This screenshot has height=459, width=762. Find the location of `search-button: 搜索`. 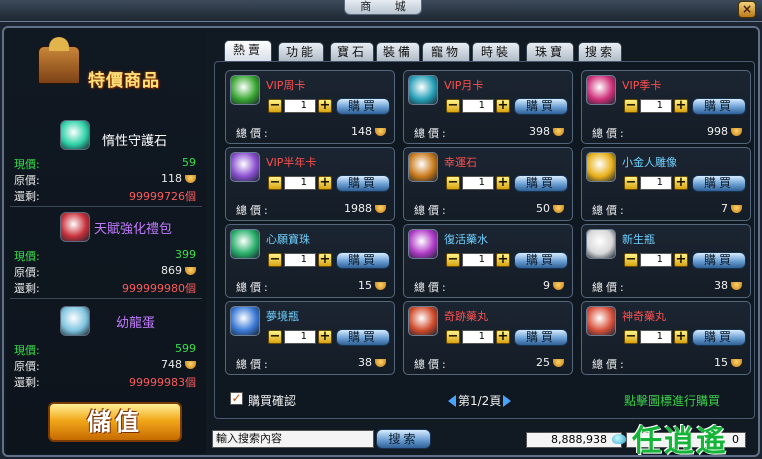

search-button: 搜索 is located at coordinates (403, 439).